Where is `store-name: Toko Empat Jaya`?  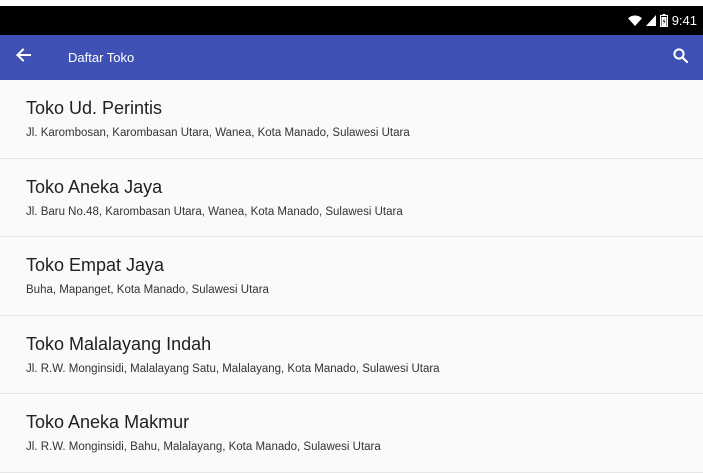
store-name: Toko Empat Jaya is located at coordinates (95, 265).